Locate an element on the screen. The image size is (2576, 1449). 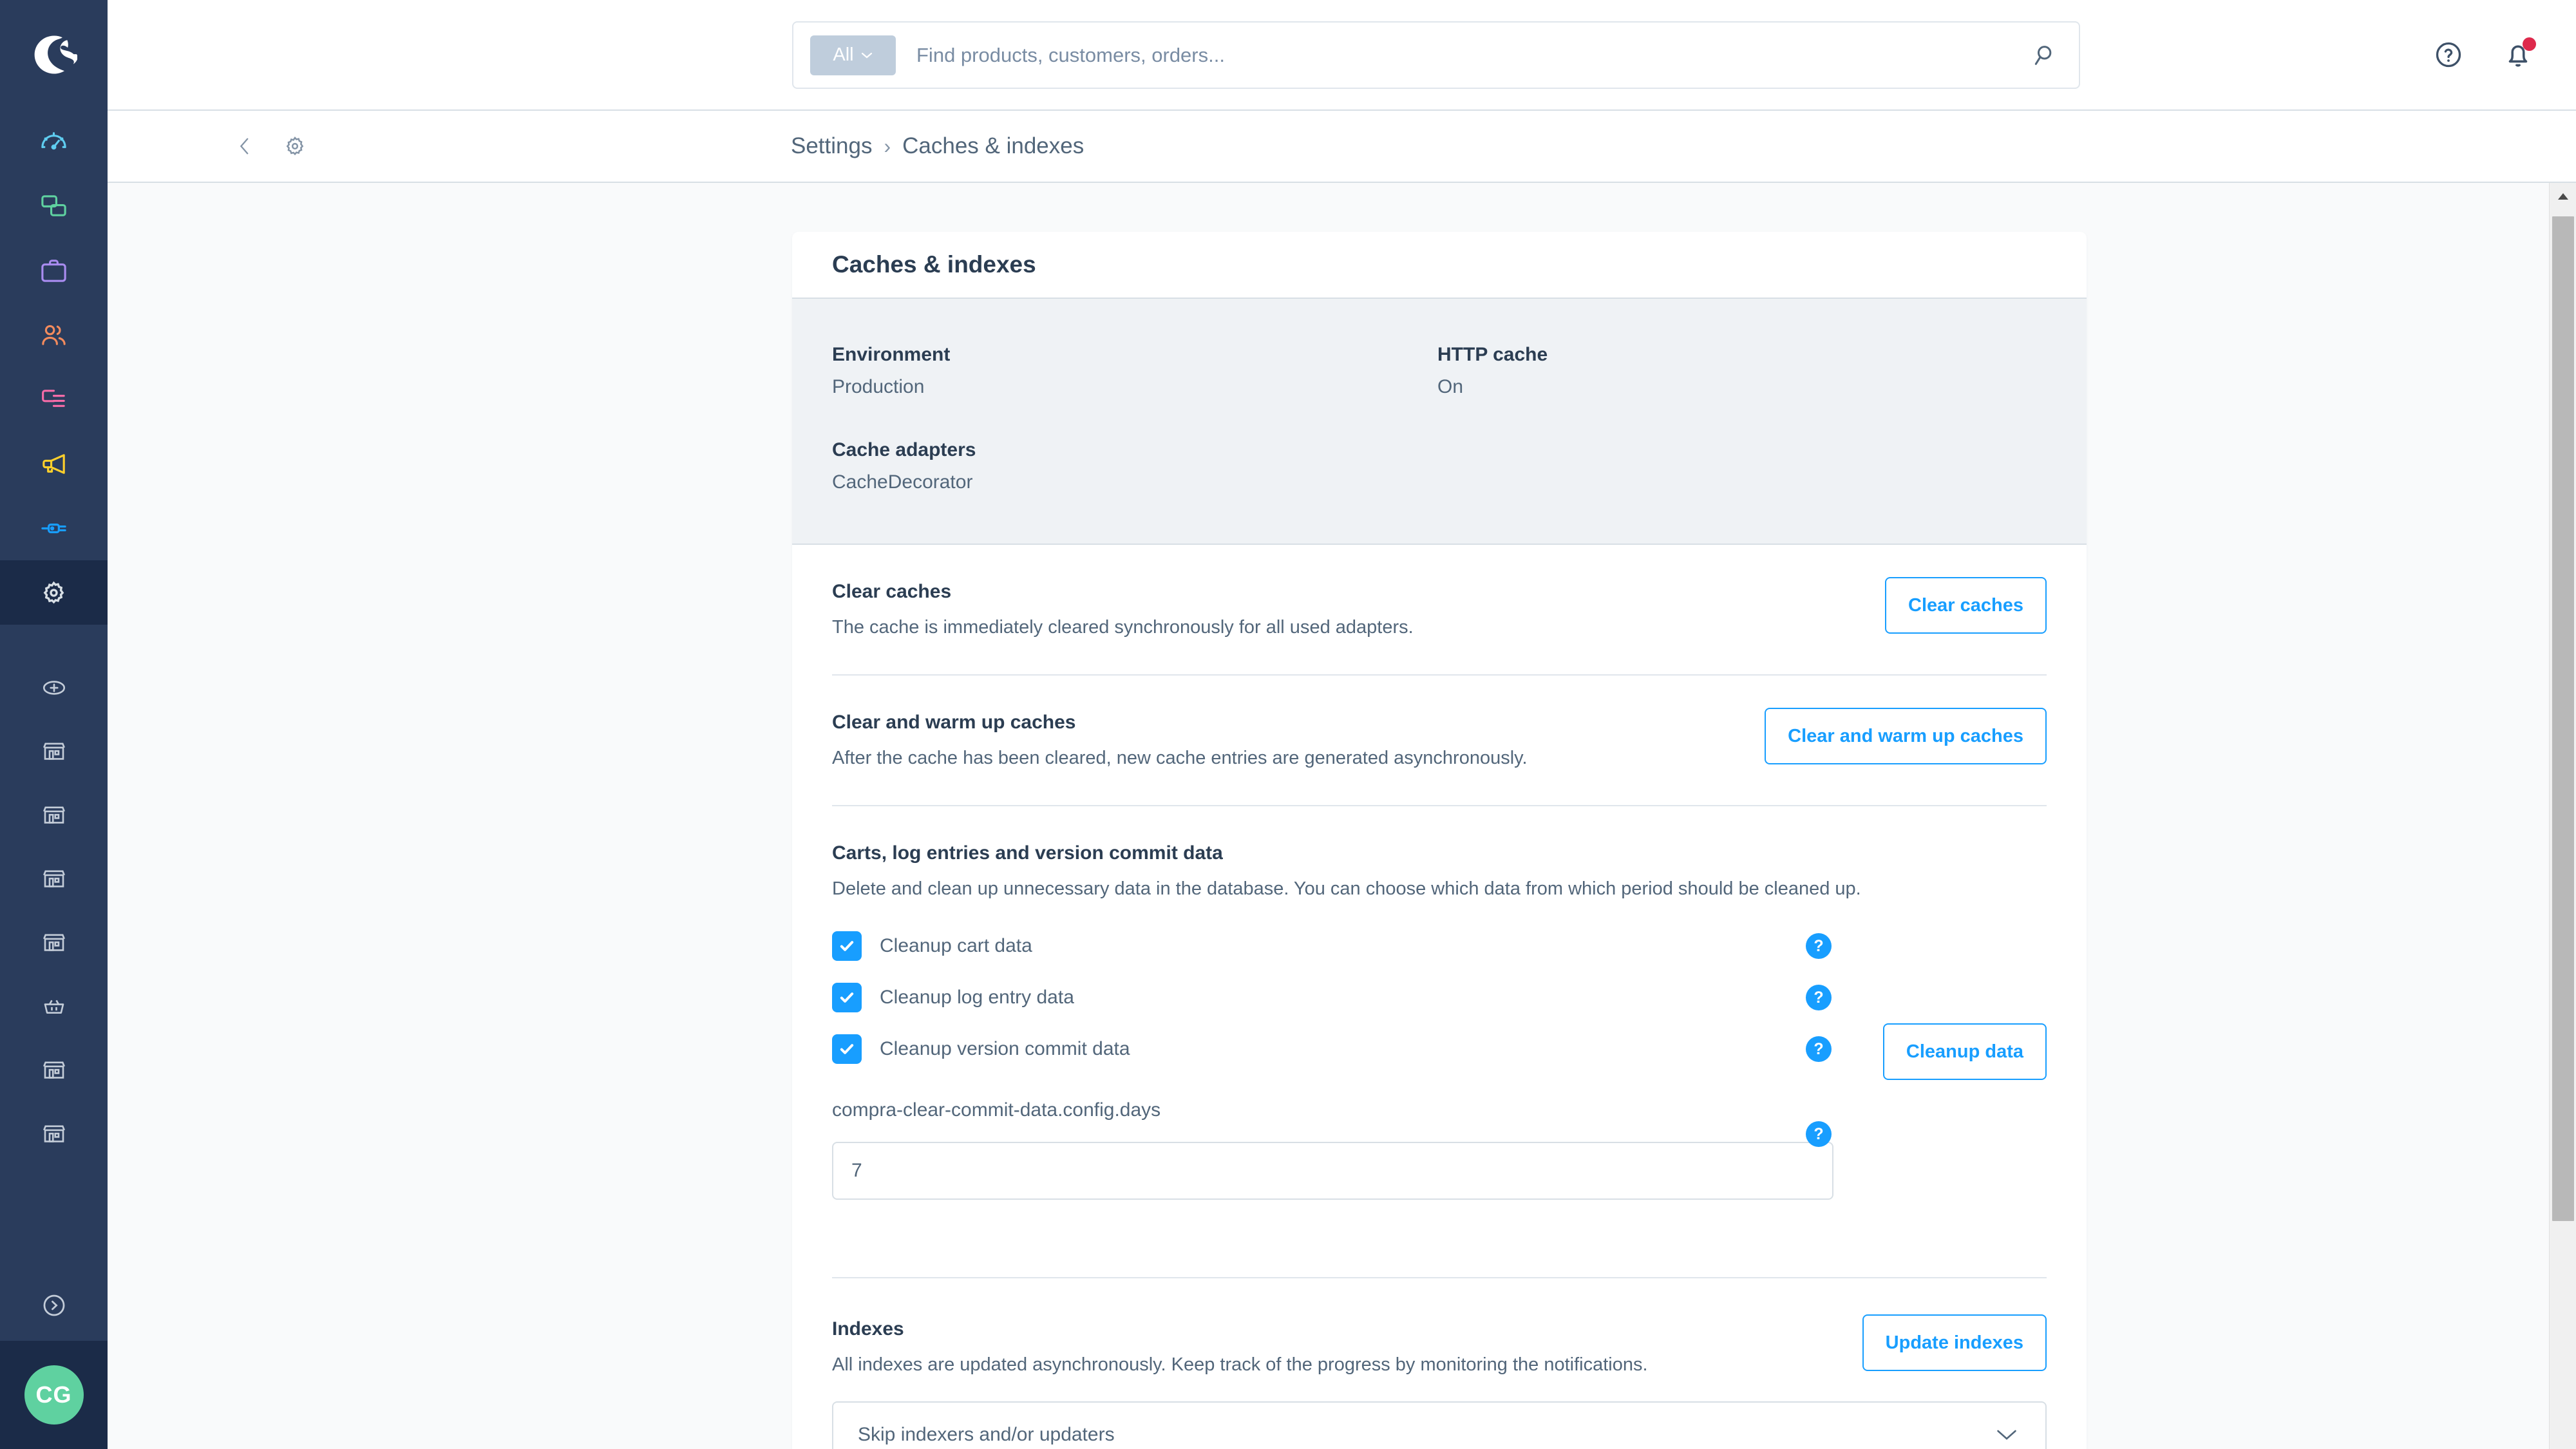
search-scope-label: All is located at coordinates (844, 54).